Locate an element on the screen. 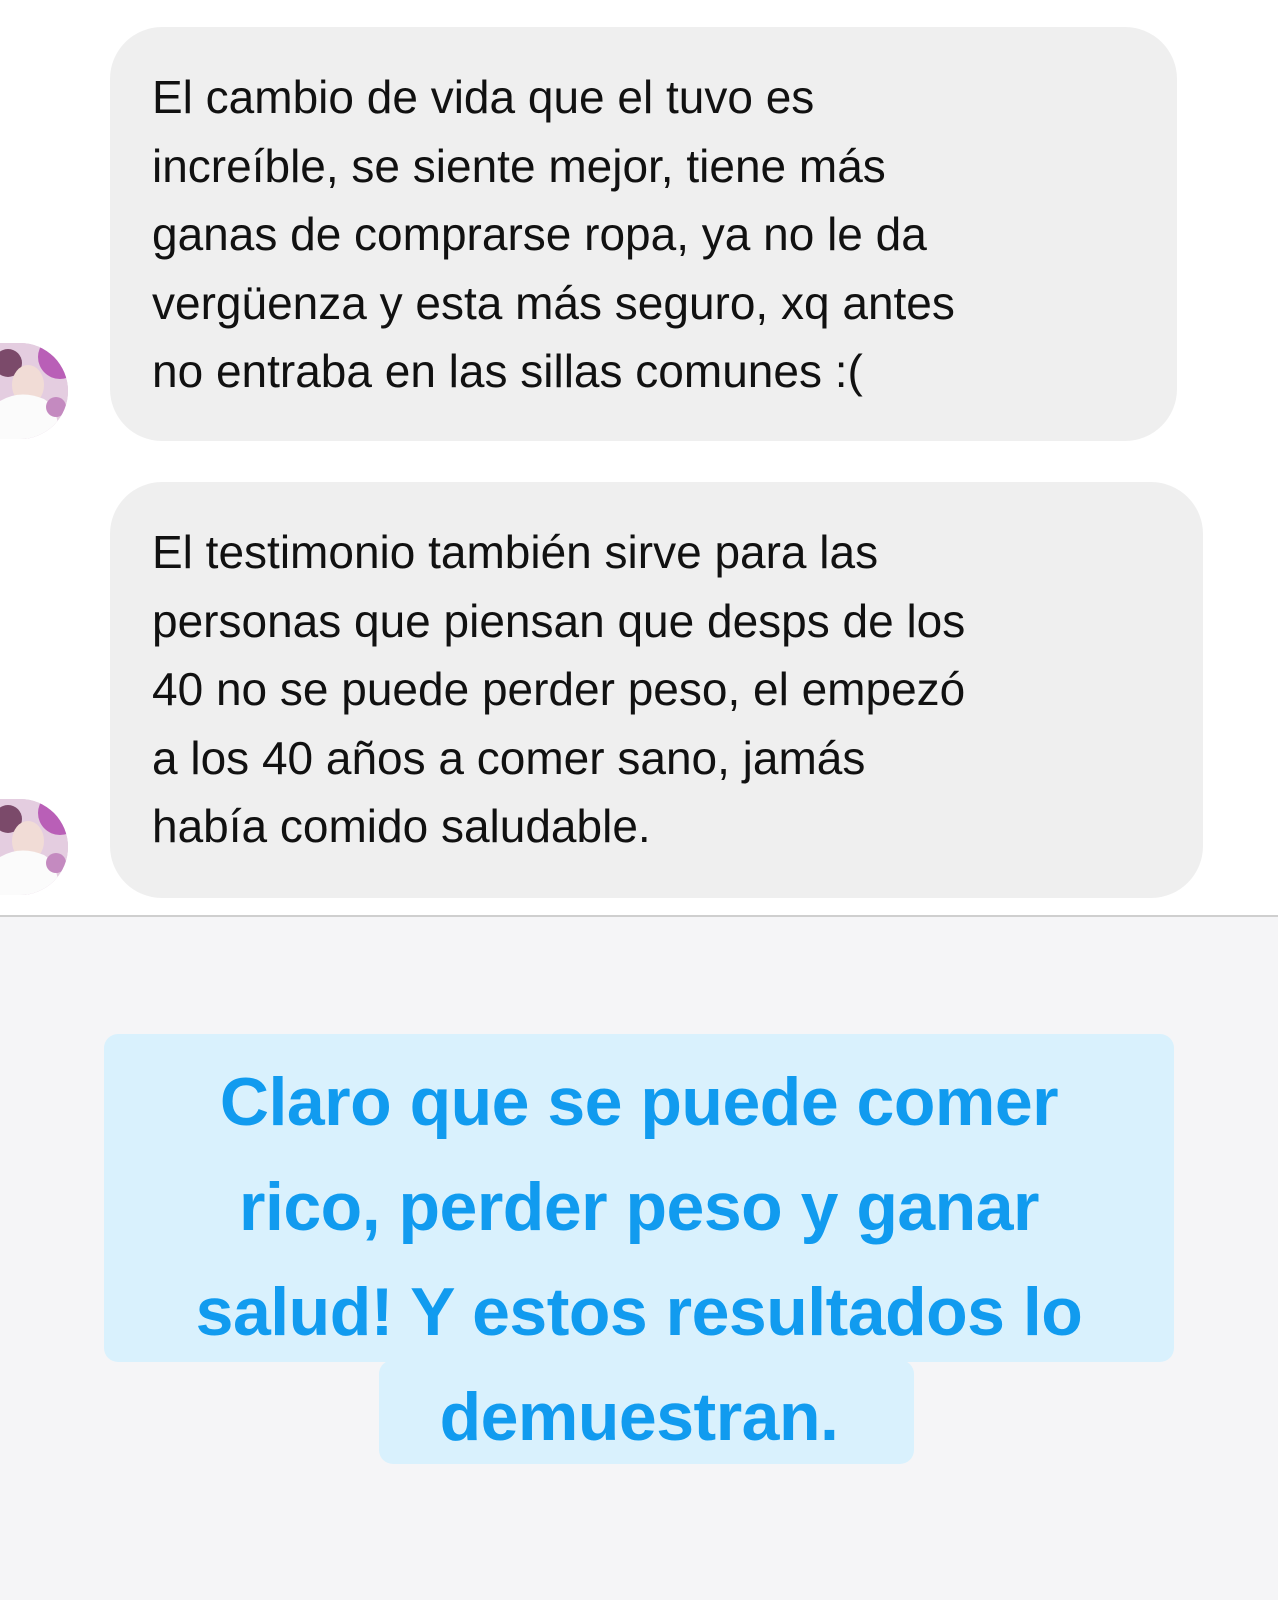 The height and width of the screenshot is (1600, 1278). caption-line: Claro que se puede comer is located at coordinates (639, 1102).